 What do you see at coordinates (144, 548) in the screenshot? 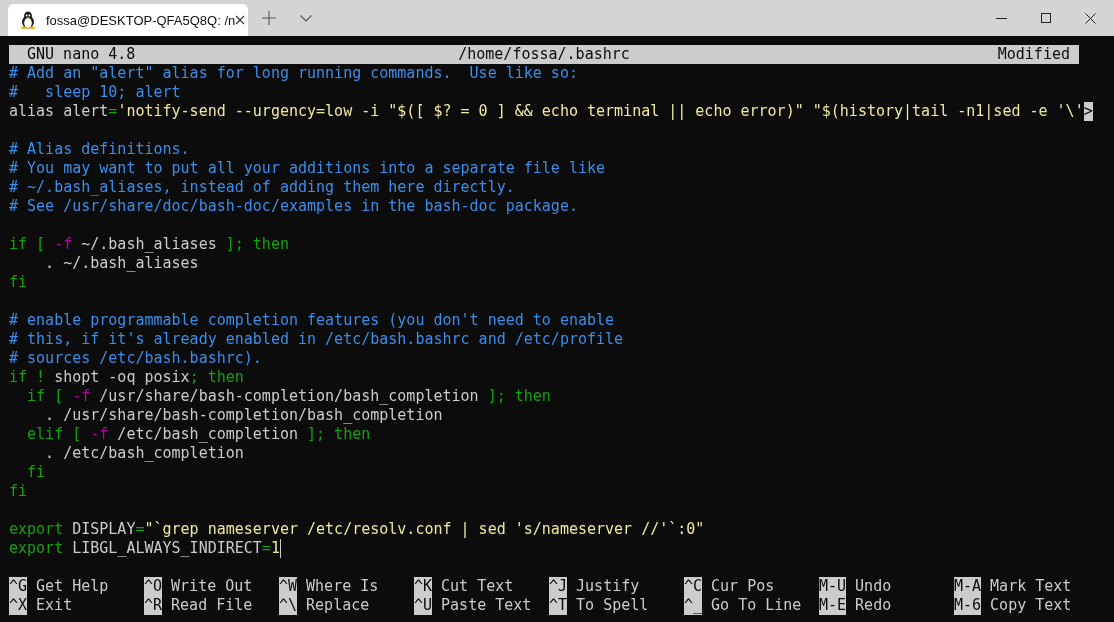
I see `code-line: export LIBGL_ALWAYS_INDIRECT=1` at bounding box center [144, 548].